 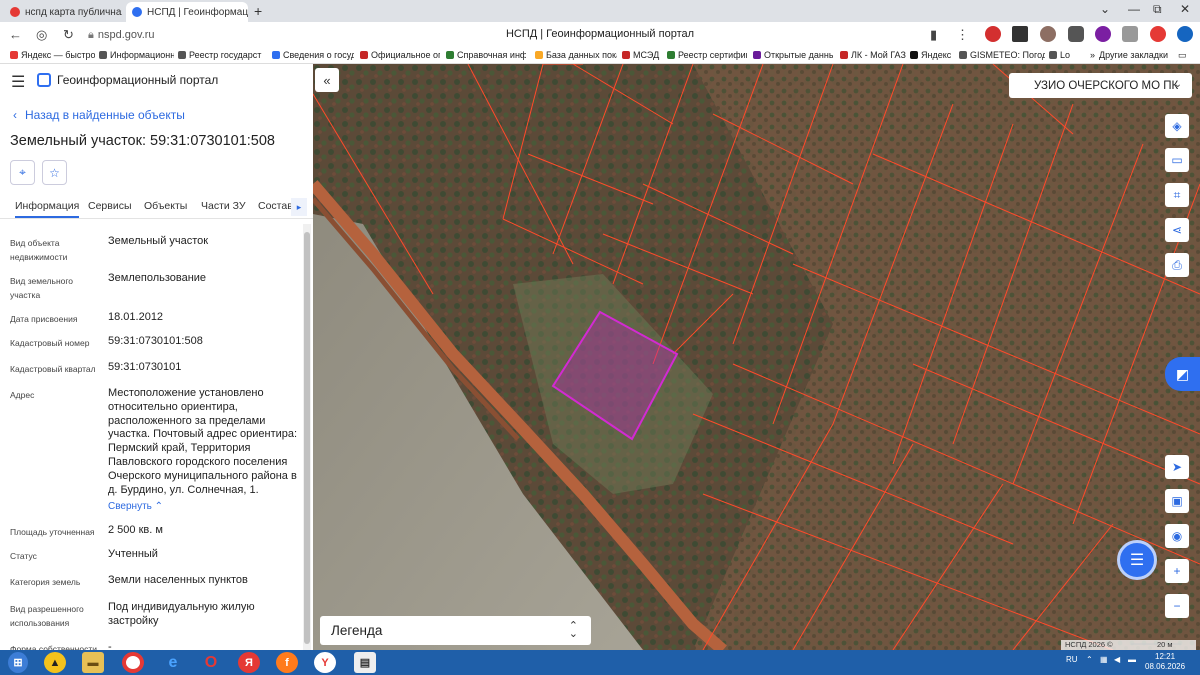 I want to click on show-on-map-button: ⌖, so click(x=22, y=172).